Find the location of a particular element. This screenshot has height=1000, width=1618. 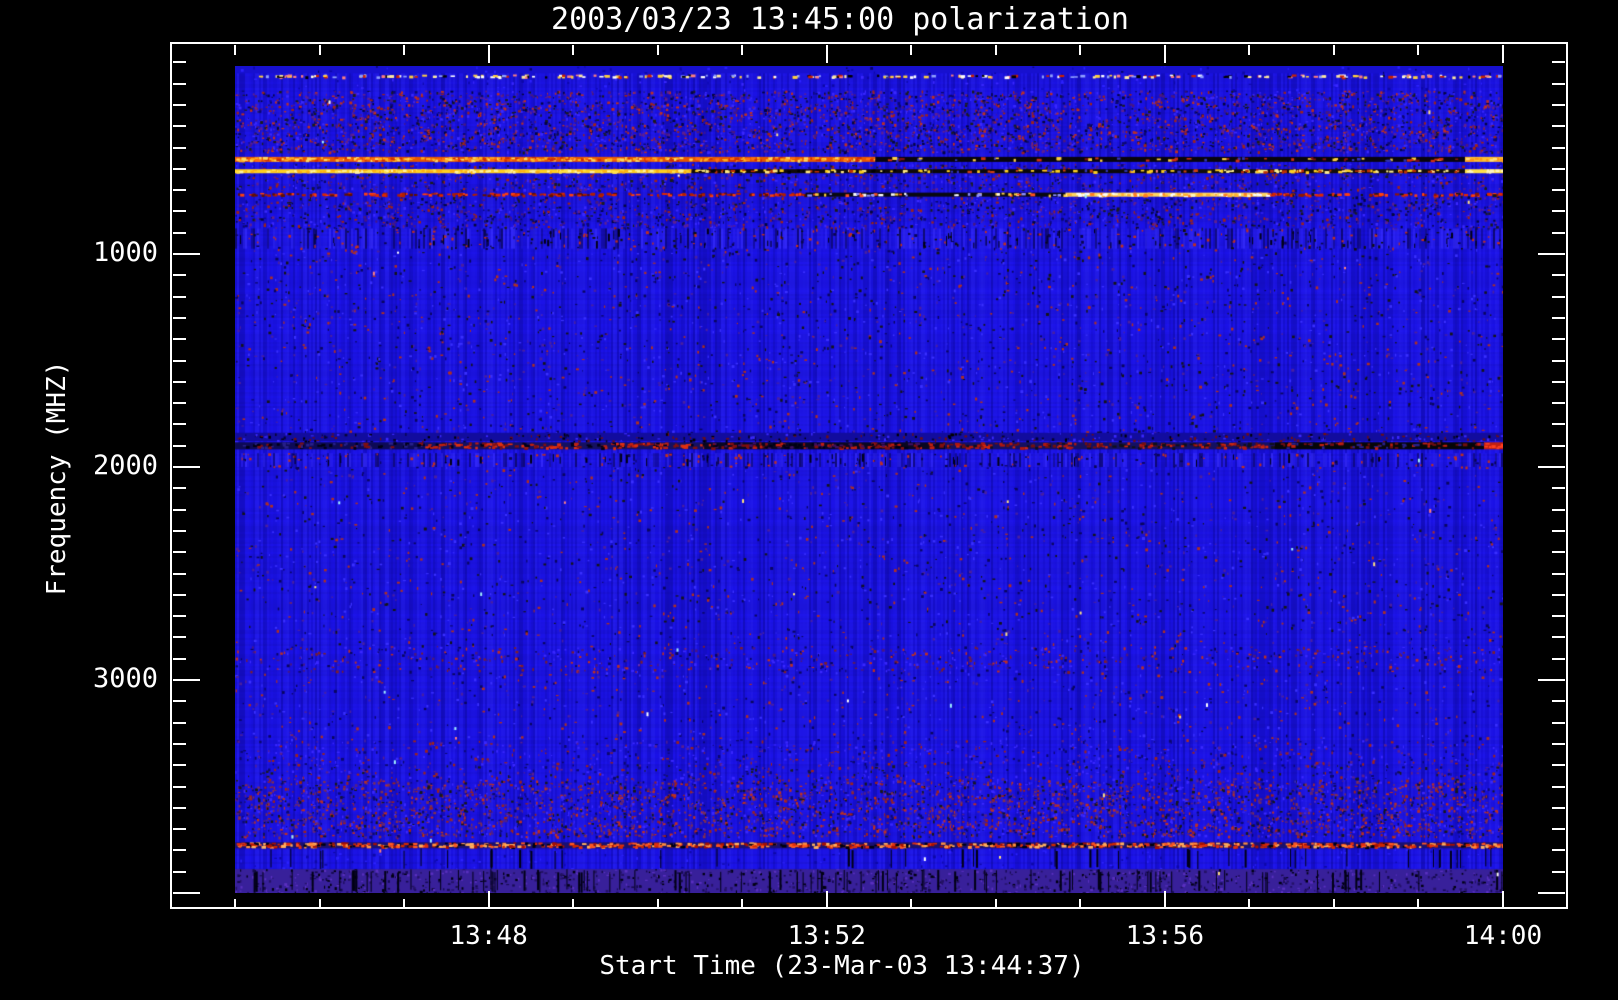

y-tick-label: 1000 is located at coordinates (125, 252).